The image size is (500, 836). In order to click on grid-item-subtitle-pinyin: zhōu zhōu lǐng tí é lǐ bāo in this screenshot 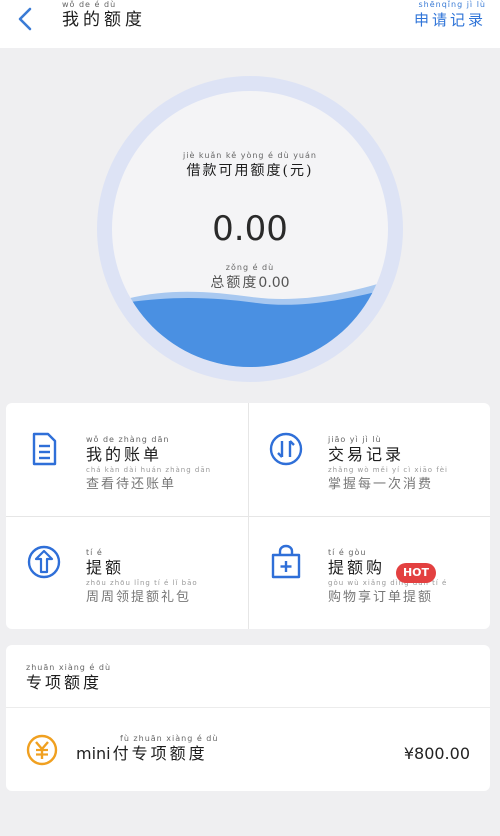, I will do `click(142, 583)`.